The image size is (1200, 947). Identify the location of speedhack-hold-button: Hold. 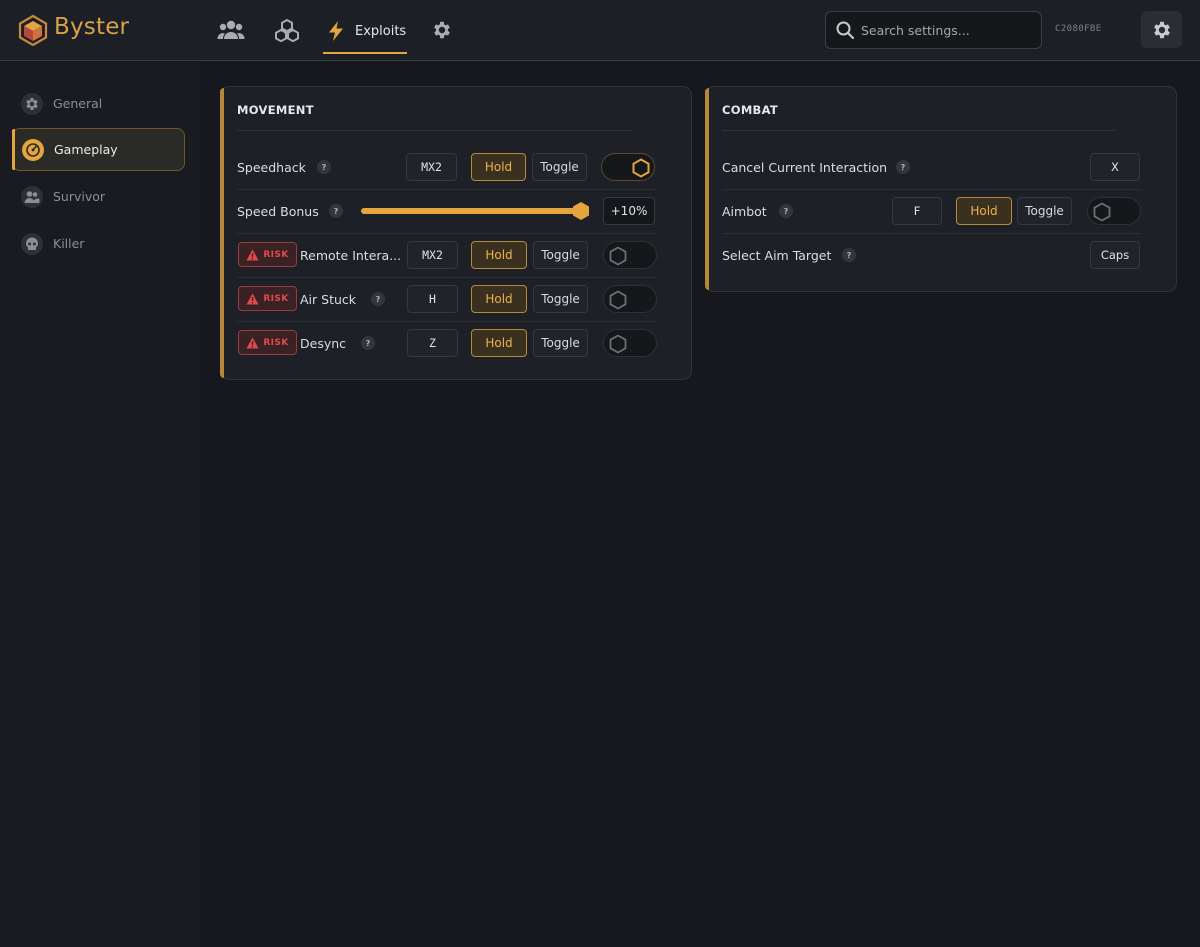
(498, 167).